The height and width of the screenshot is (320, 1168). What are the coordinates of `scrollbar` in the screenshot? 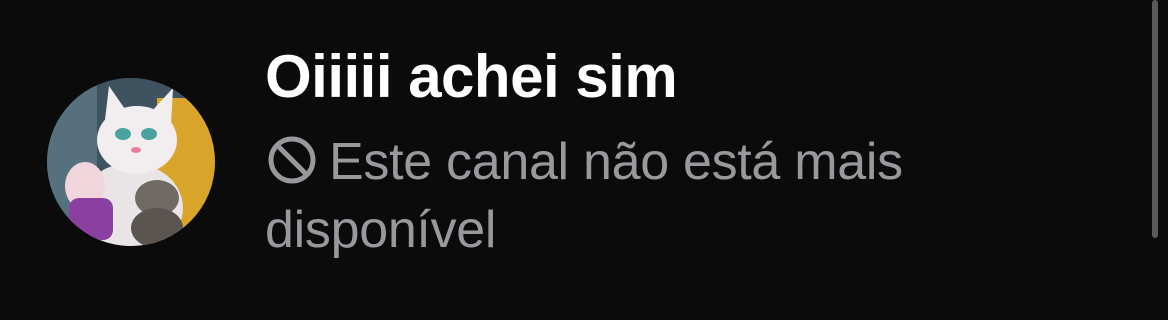 It's located at (1155, 119).